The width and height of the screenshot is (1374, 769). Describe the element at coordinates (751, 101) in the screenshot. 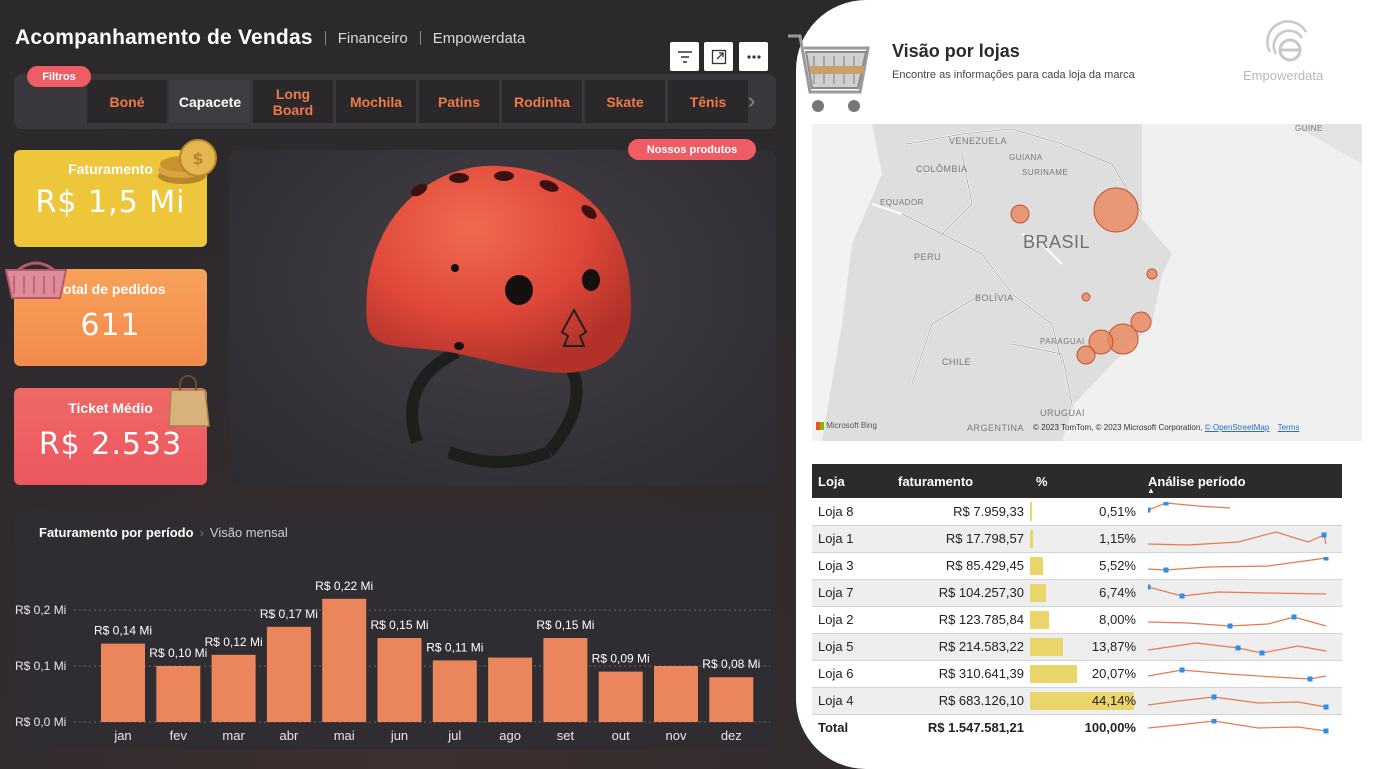

I see `chevron-right-icon: ›` at that location.